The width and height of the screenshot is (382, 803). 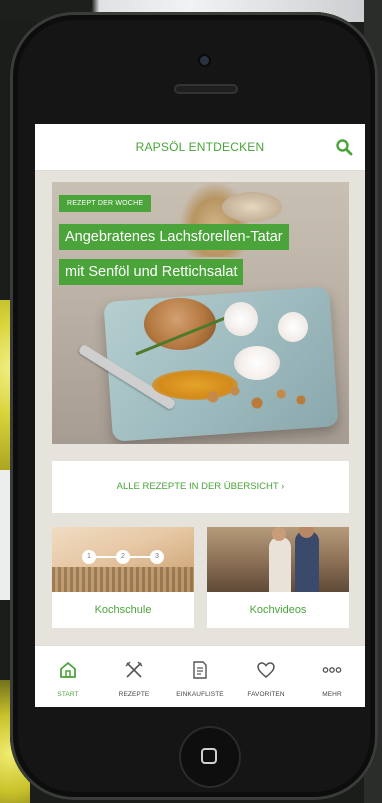 I want to click on home-button-square-icon, so click(x=209, y=756).